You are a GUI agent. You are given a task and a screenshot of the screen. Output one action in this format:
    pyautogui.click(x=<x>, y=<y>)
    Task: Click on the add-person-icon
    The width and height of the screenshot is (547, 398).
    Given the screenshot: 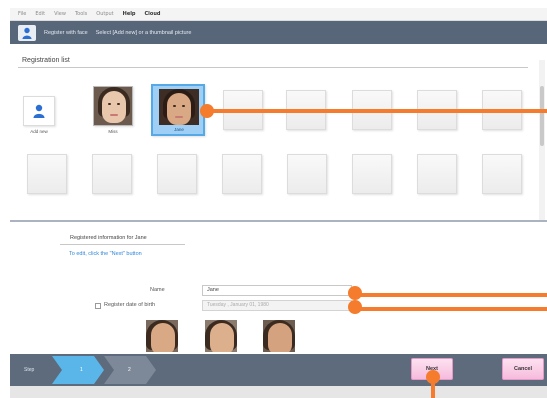 What is the action you would take?
    pyautogui.click(x=39, y=111)
    